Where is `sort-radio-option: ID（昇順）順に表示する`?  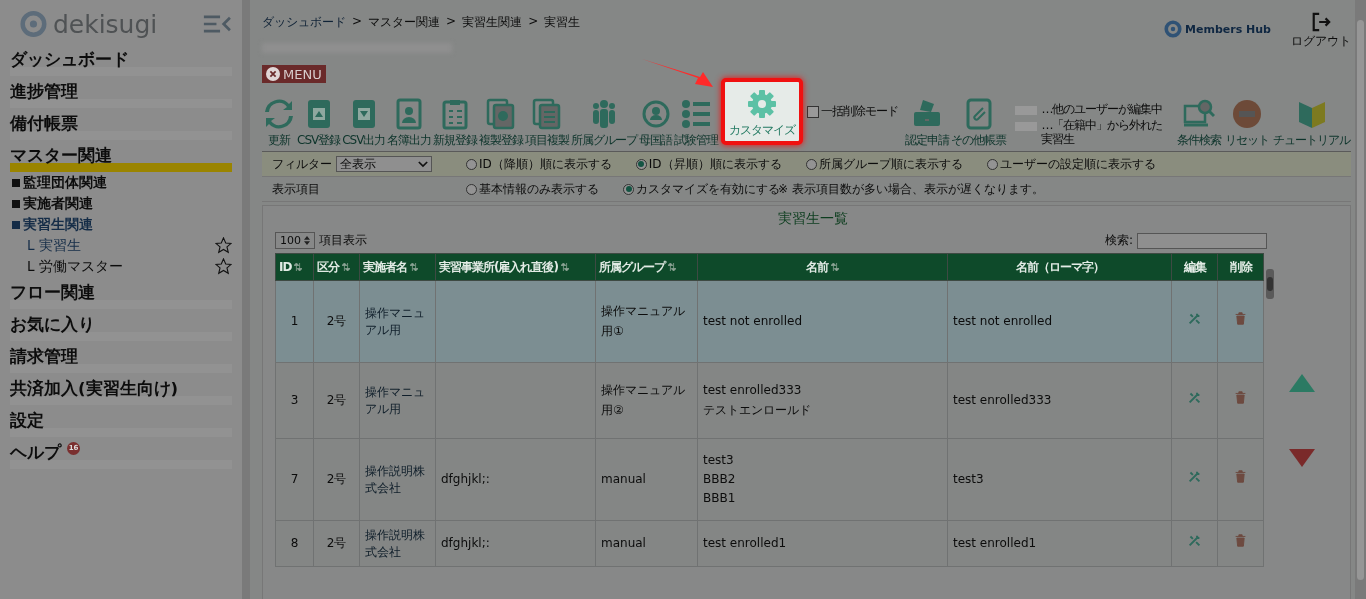
sort-radio-option: ID（昇順）順に表示する is located at coordinates (708, 164).